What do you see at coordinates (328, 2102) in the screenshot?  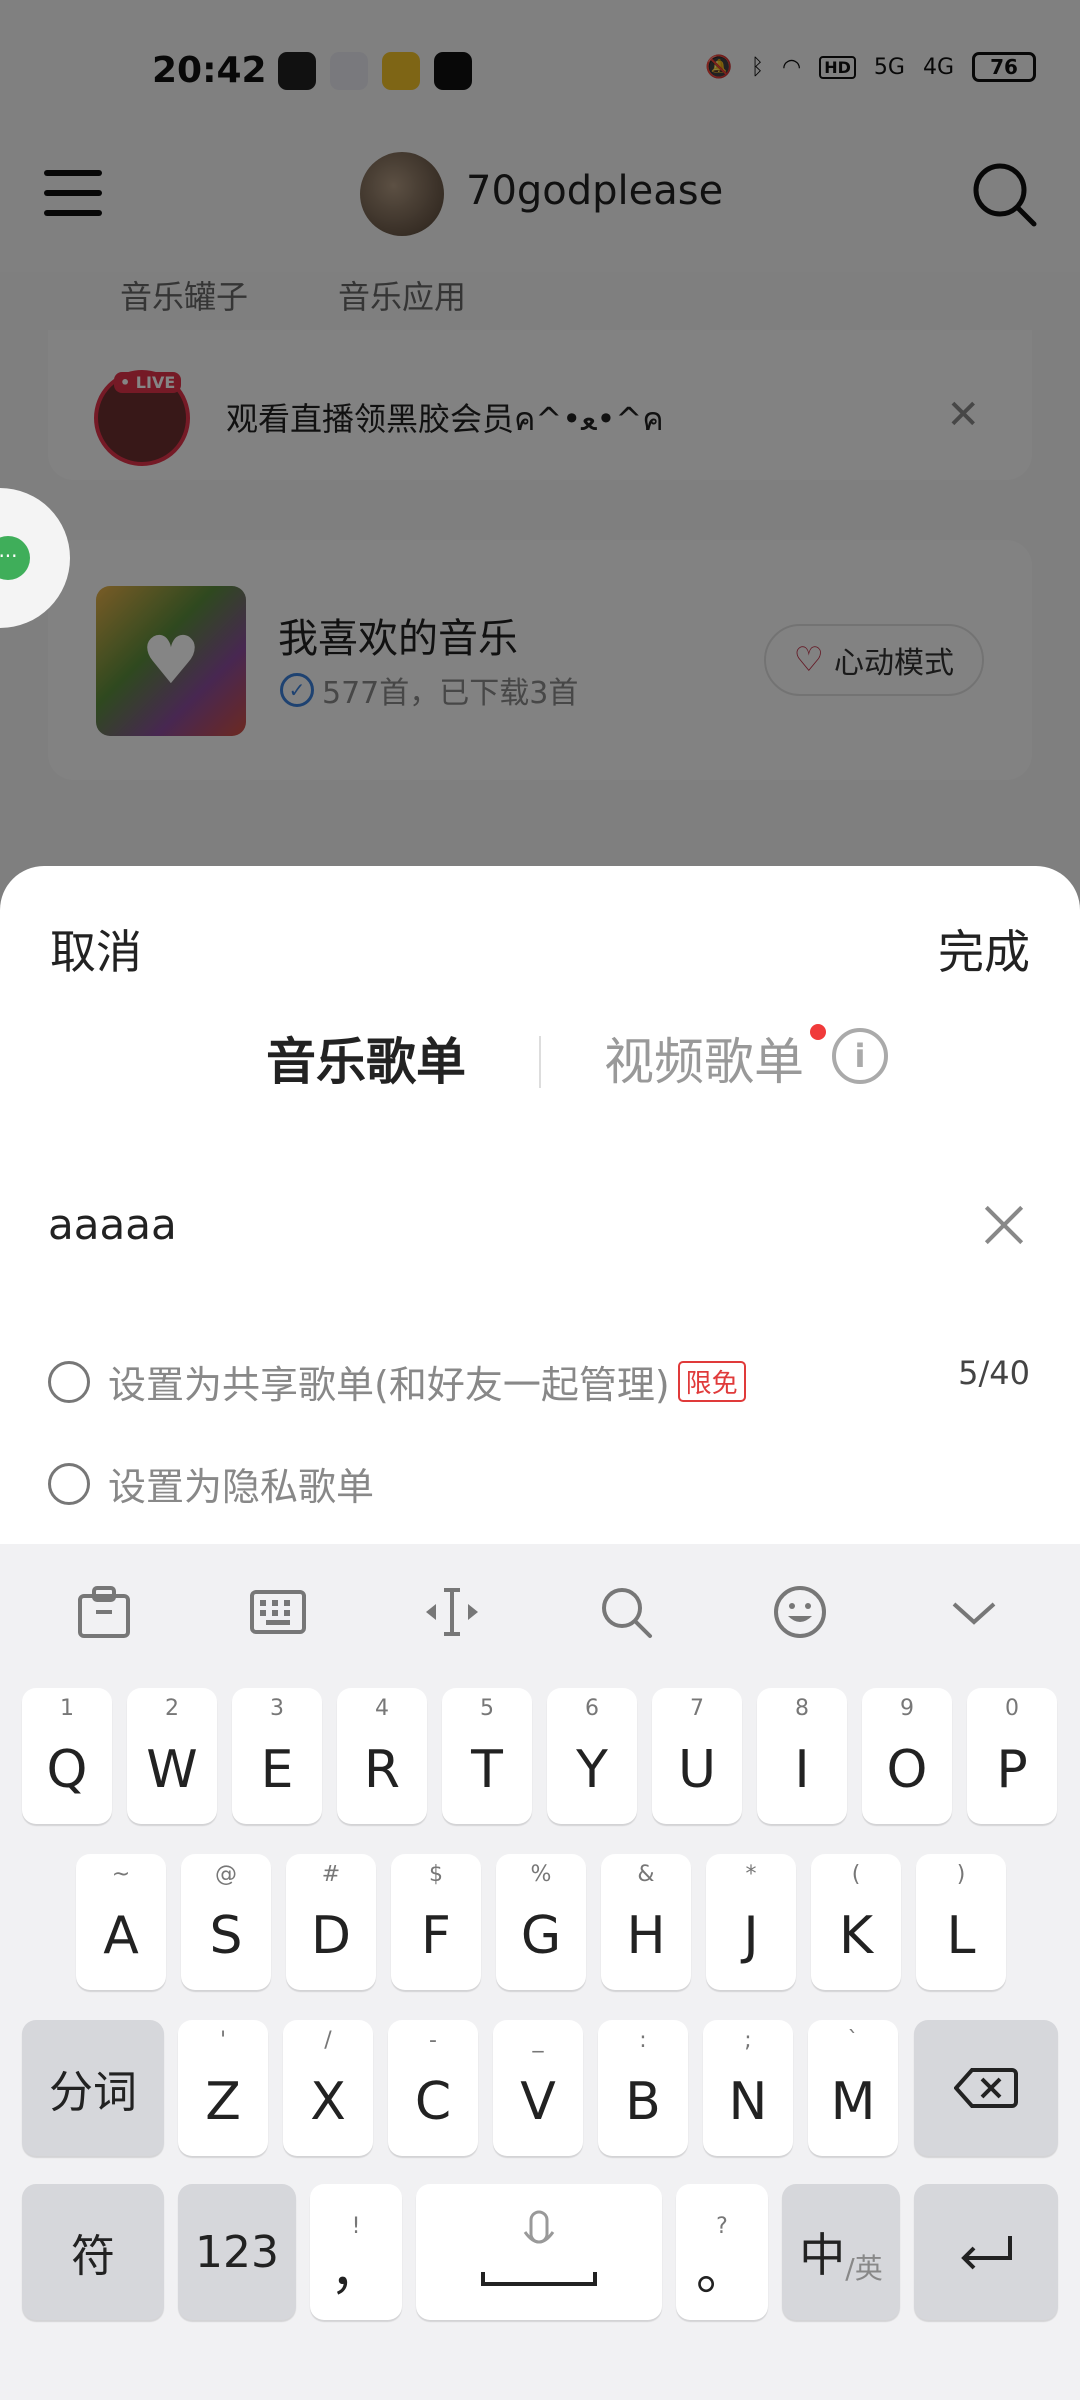 I see `key-label: X` at bounding box center [328, 2102].